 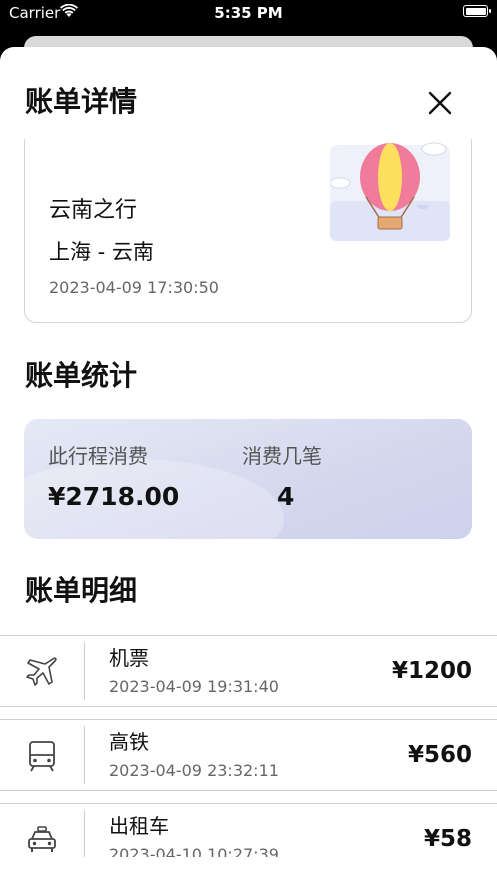 What do you see at coordinates (286, 496) in the screenshot?
I see `count-value: 4` at bounding box center [286, 496].